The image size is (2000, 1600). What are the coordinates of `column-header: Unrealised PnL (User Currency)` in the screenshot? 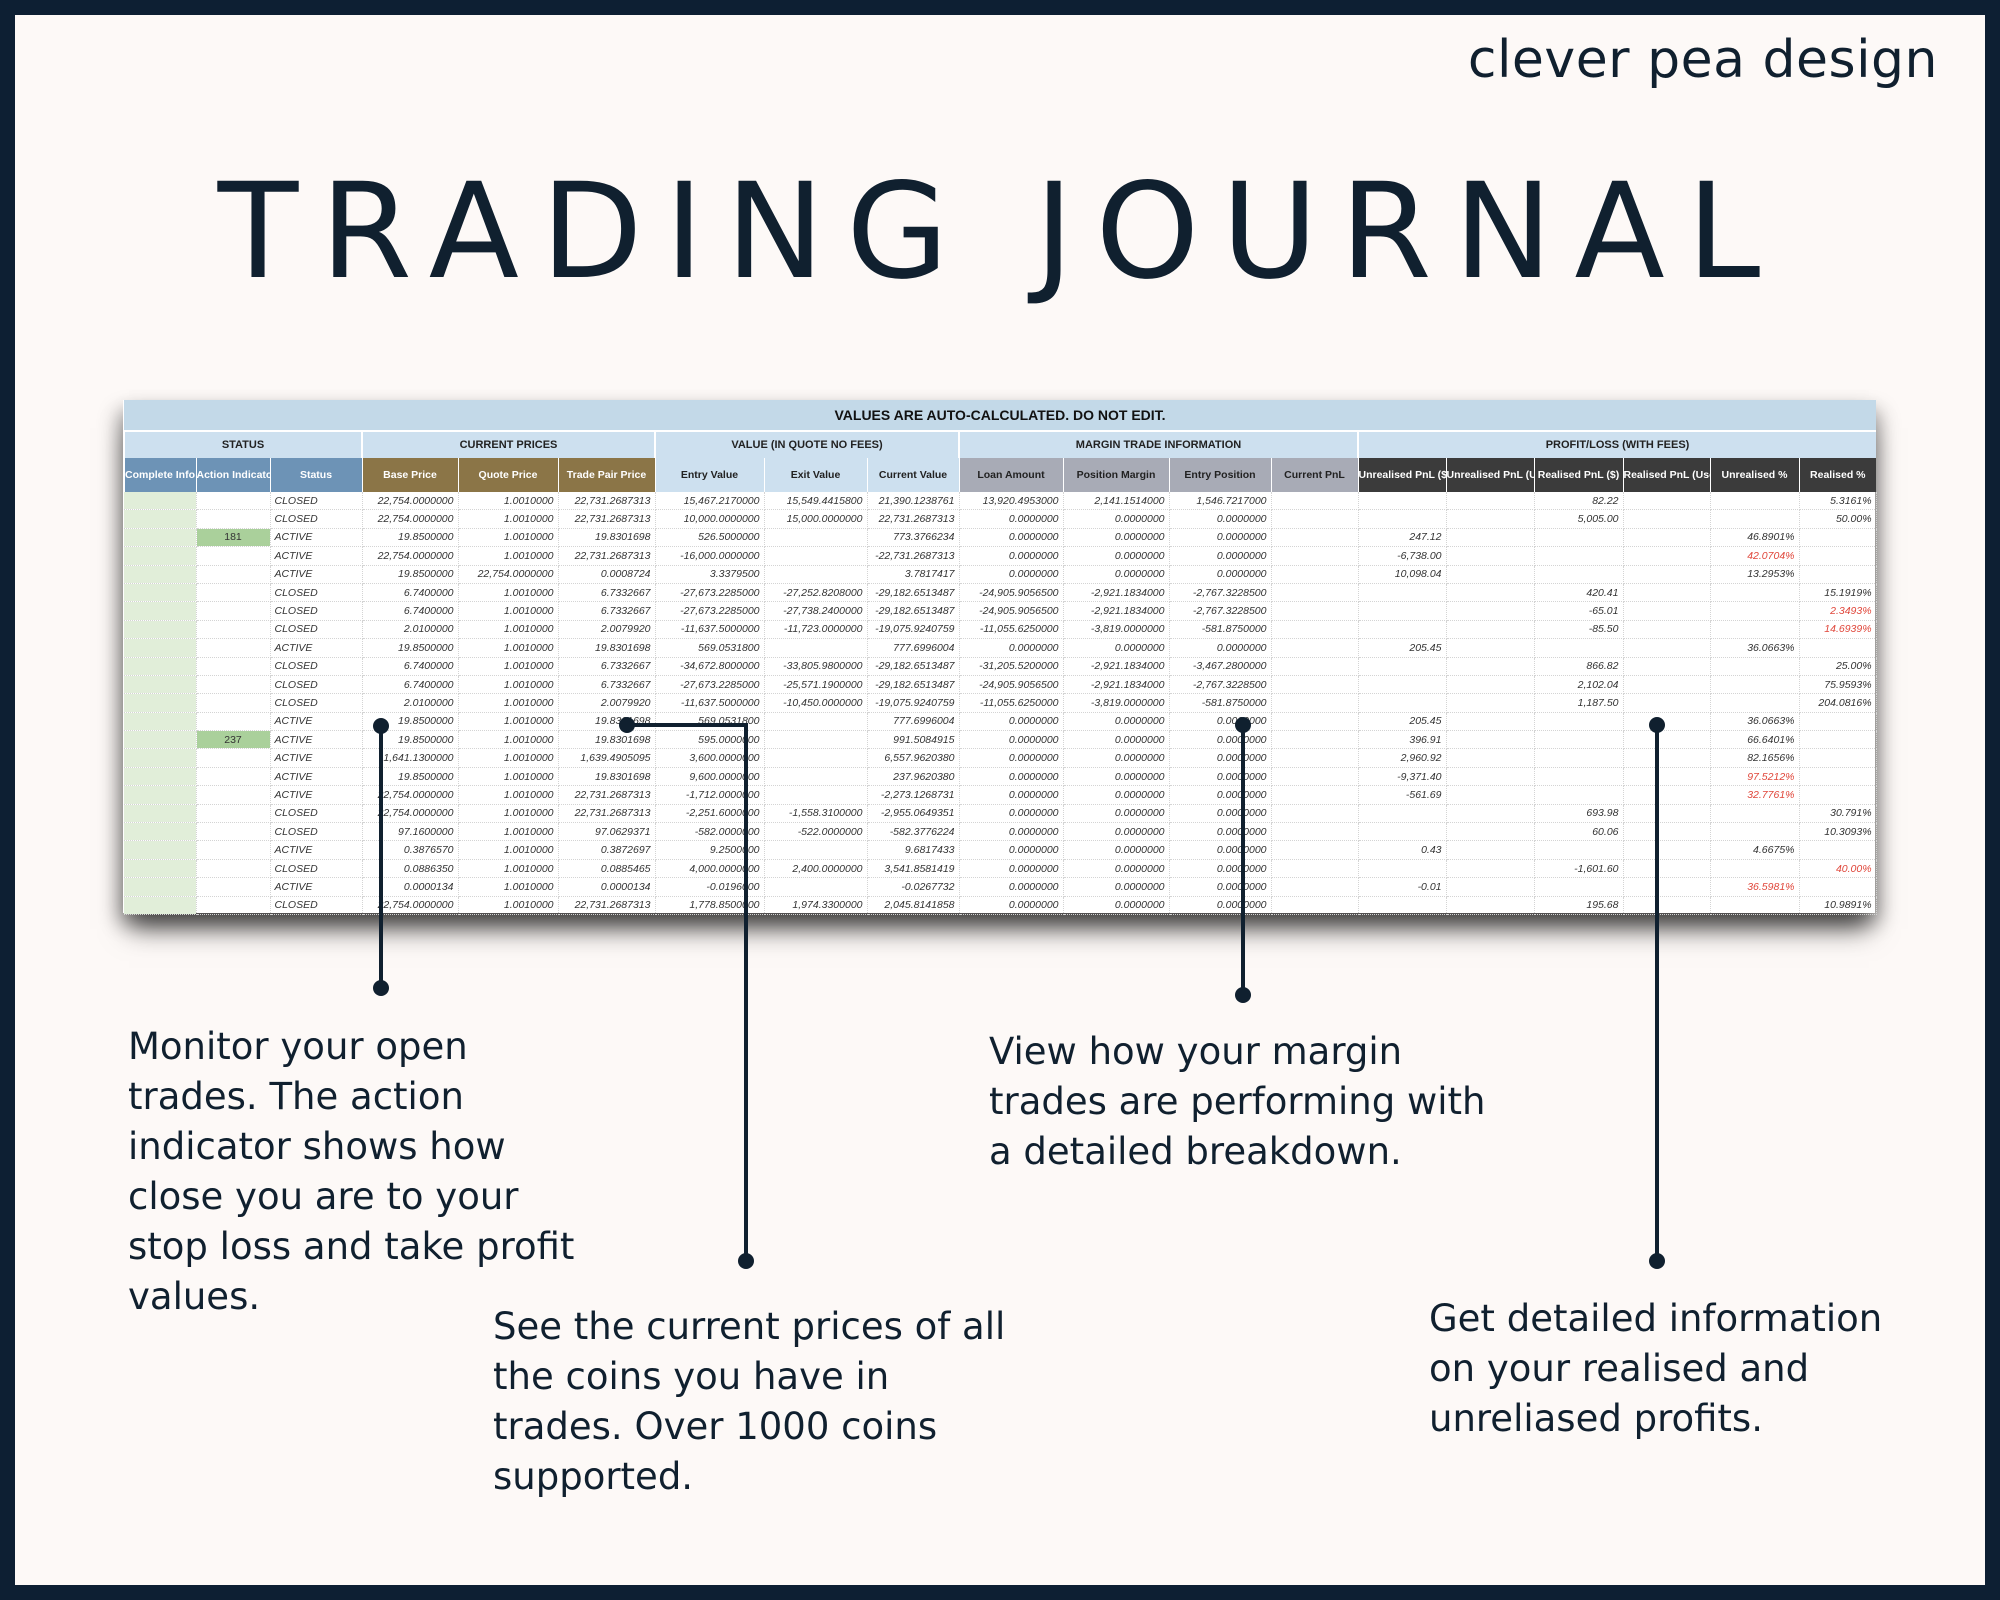 It's located at (1489, 475).